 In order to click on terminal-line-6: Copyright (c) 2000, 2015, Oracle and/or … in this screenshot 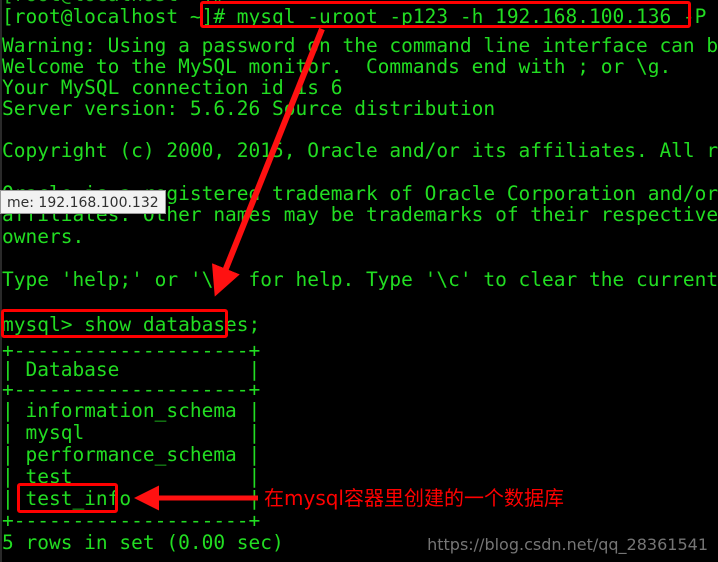, I will do `click(360, 150)`.